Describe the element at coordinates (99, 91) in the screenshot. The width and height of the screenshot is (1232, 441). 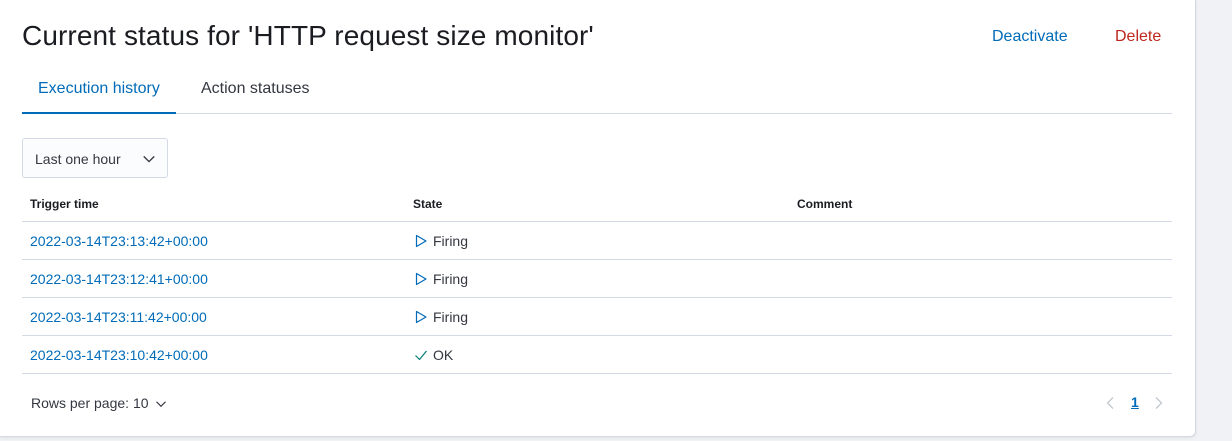
I see `tab-execution-history: Execution history` at that location.